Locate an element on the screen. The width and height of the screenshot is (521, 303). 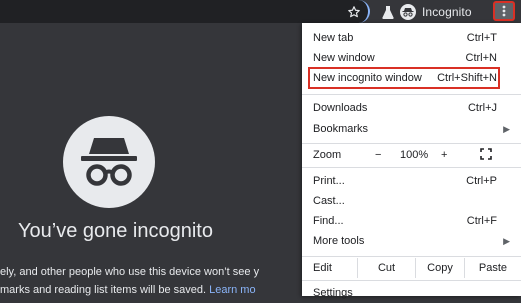
fullscreen-icon is located at coordinates (486, 155).